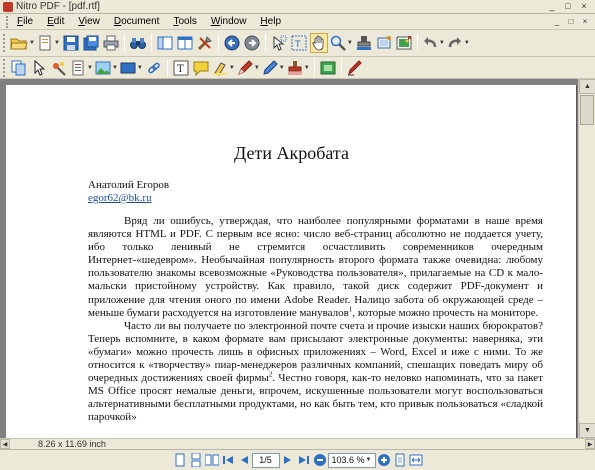  Describe the element at coordinates (81, 68) in the screenshot. I see `links-button: ▼` at that location.